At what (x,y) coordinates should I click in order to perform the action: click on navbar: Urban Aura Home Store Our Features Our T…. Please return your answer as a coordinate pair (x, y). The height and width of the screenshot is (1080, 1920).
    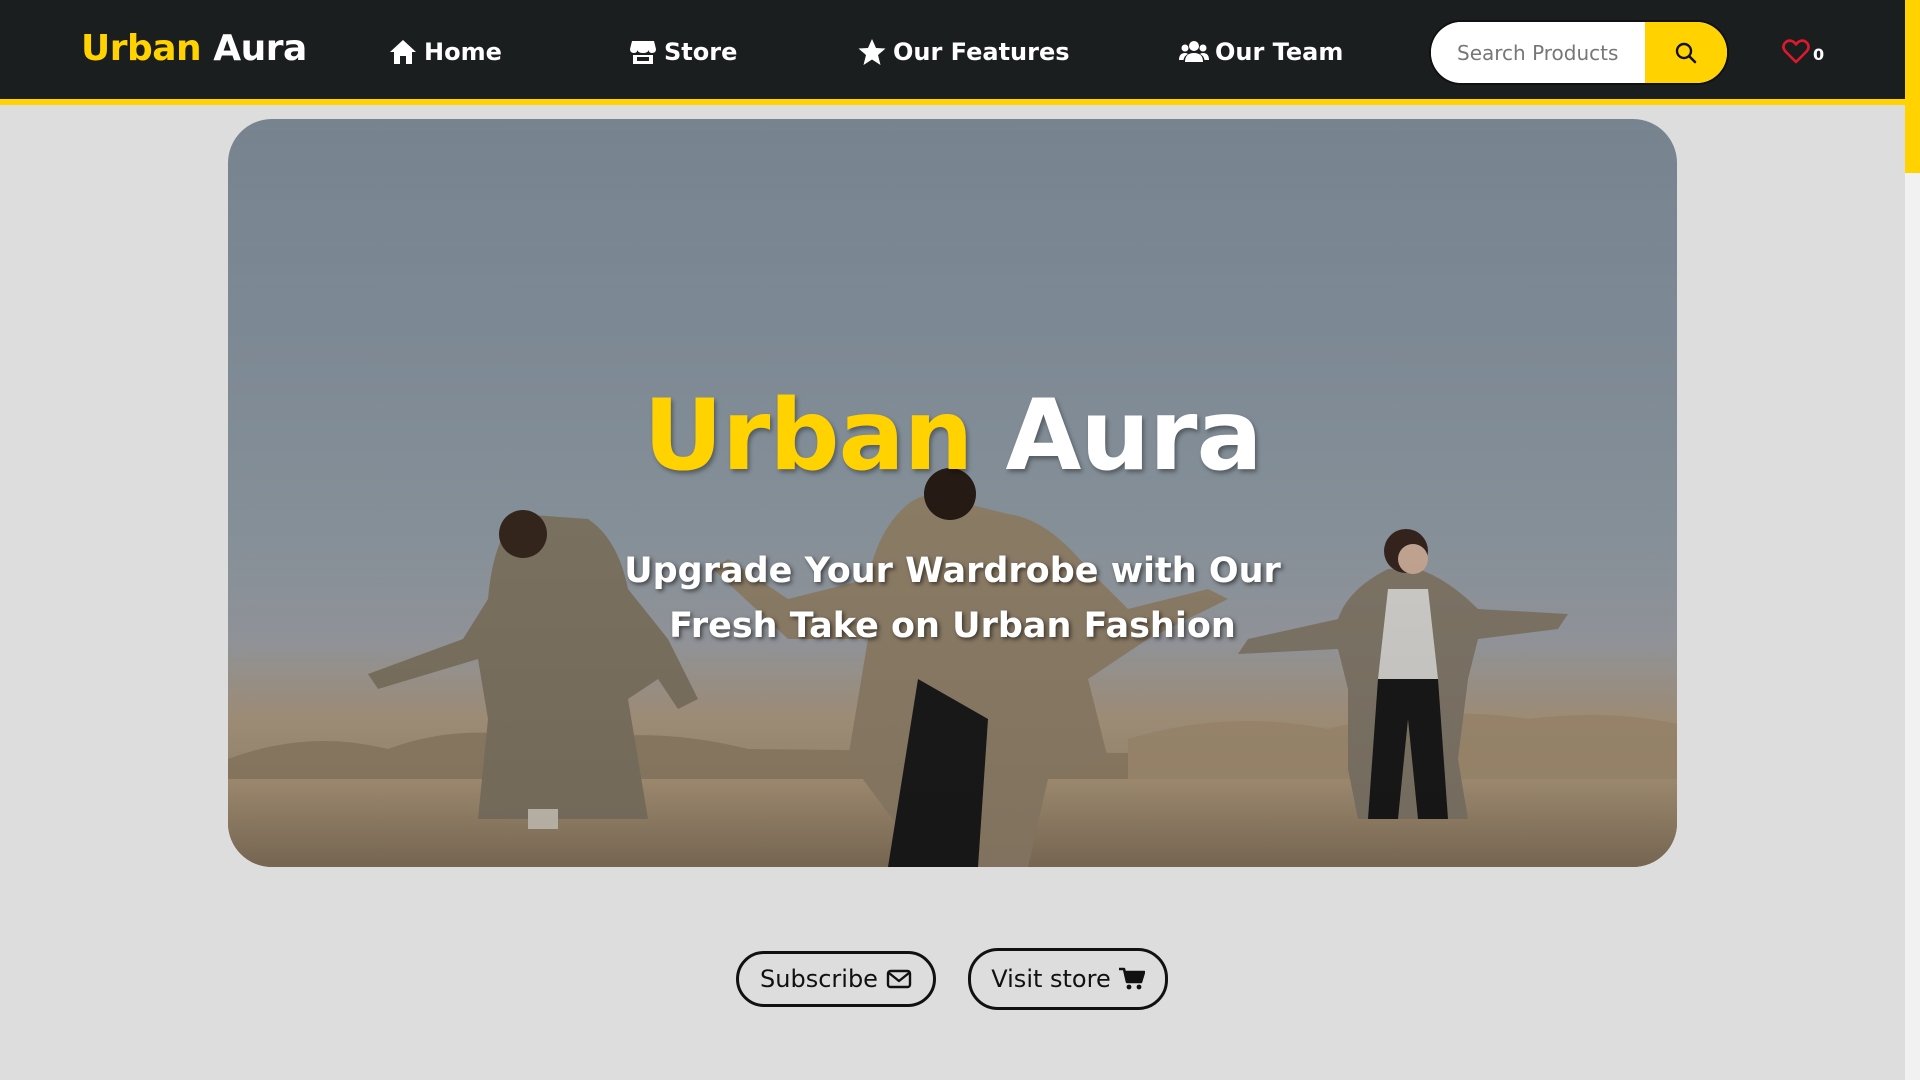
    Looking at the image, I should click on (952, 52).